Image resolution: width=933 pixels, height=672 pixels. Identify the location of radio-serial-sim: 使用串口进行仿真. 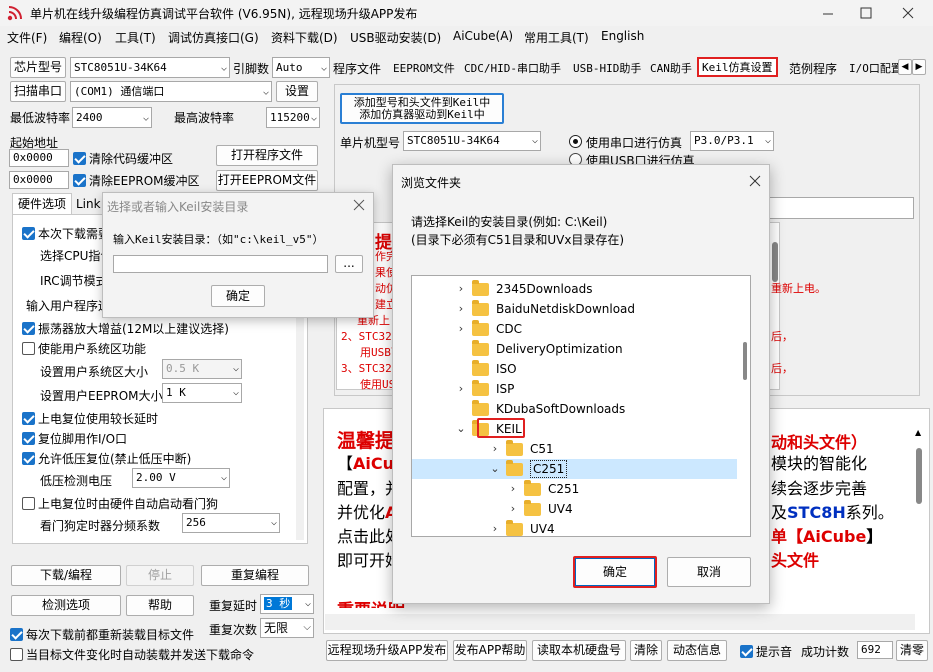
(625, 142).